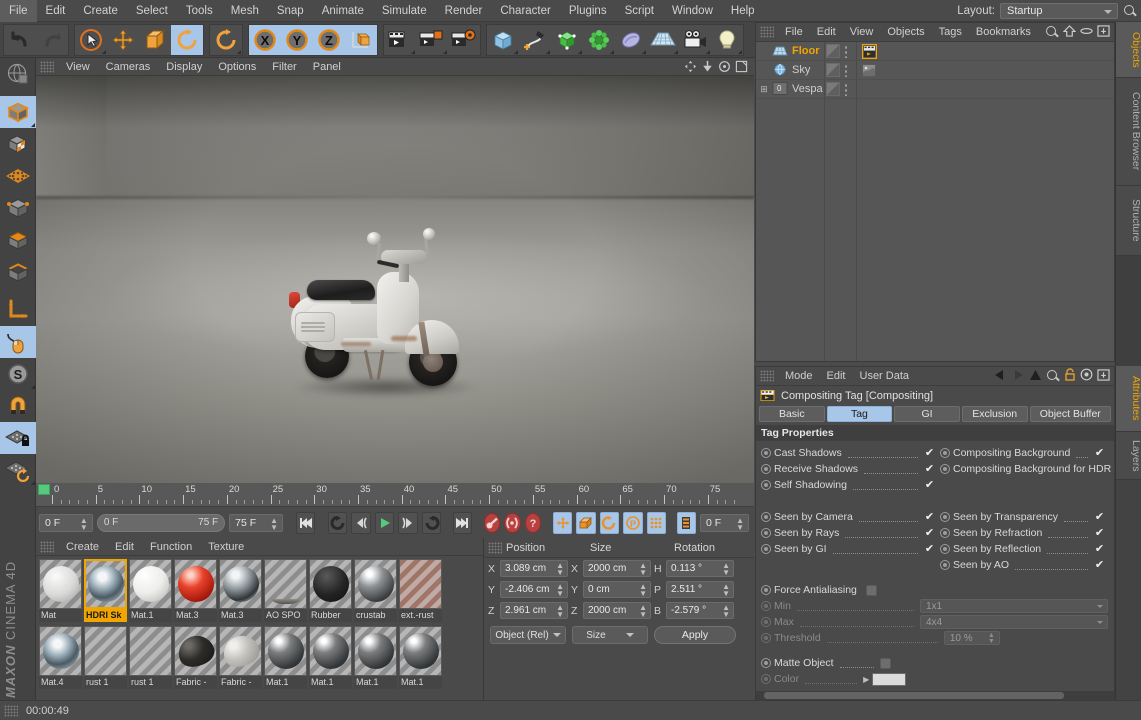 The height and width of the screenshot is (720, 1141). Describe the element at coordinates (245, 11) in the screenshot. I see `menu-mesh: Mesh` at that location.